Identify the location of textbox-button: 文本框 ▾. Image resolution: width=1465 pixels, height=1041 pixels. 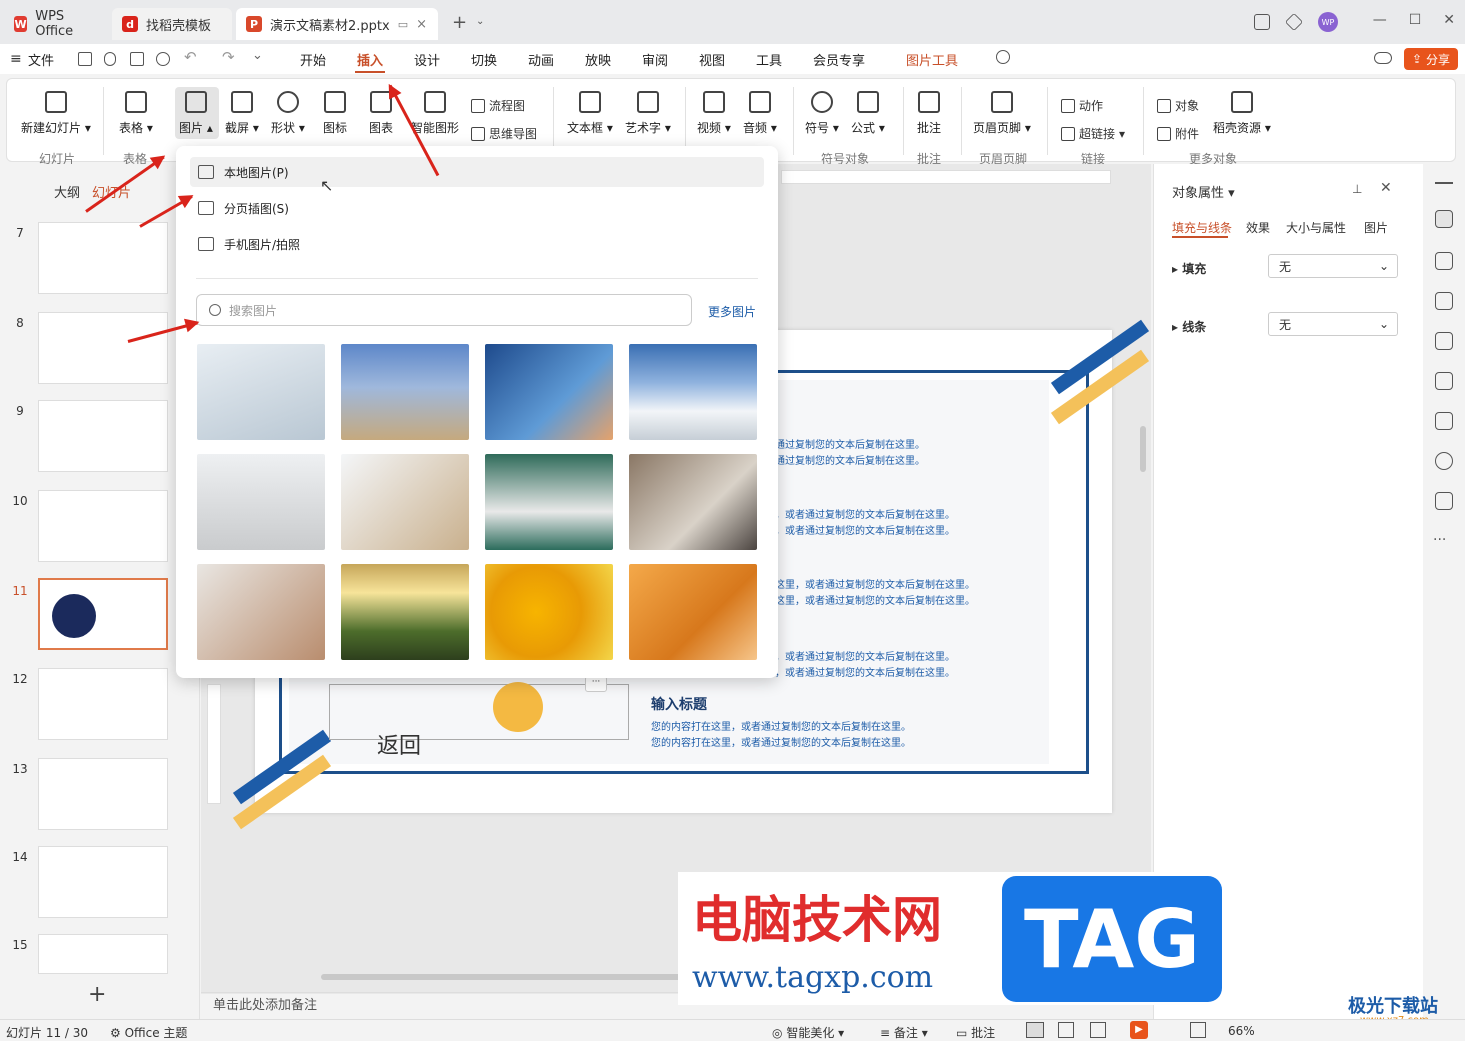
(590, 113).